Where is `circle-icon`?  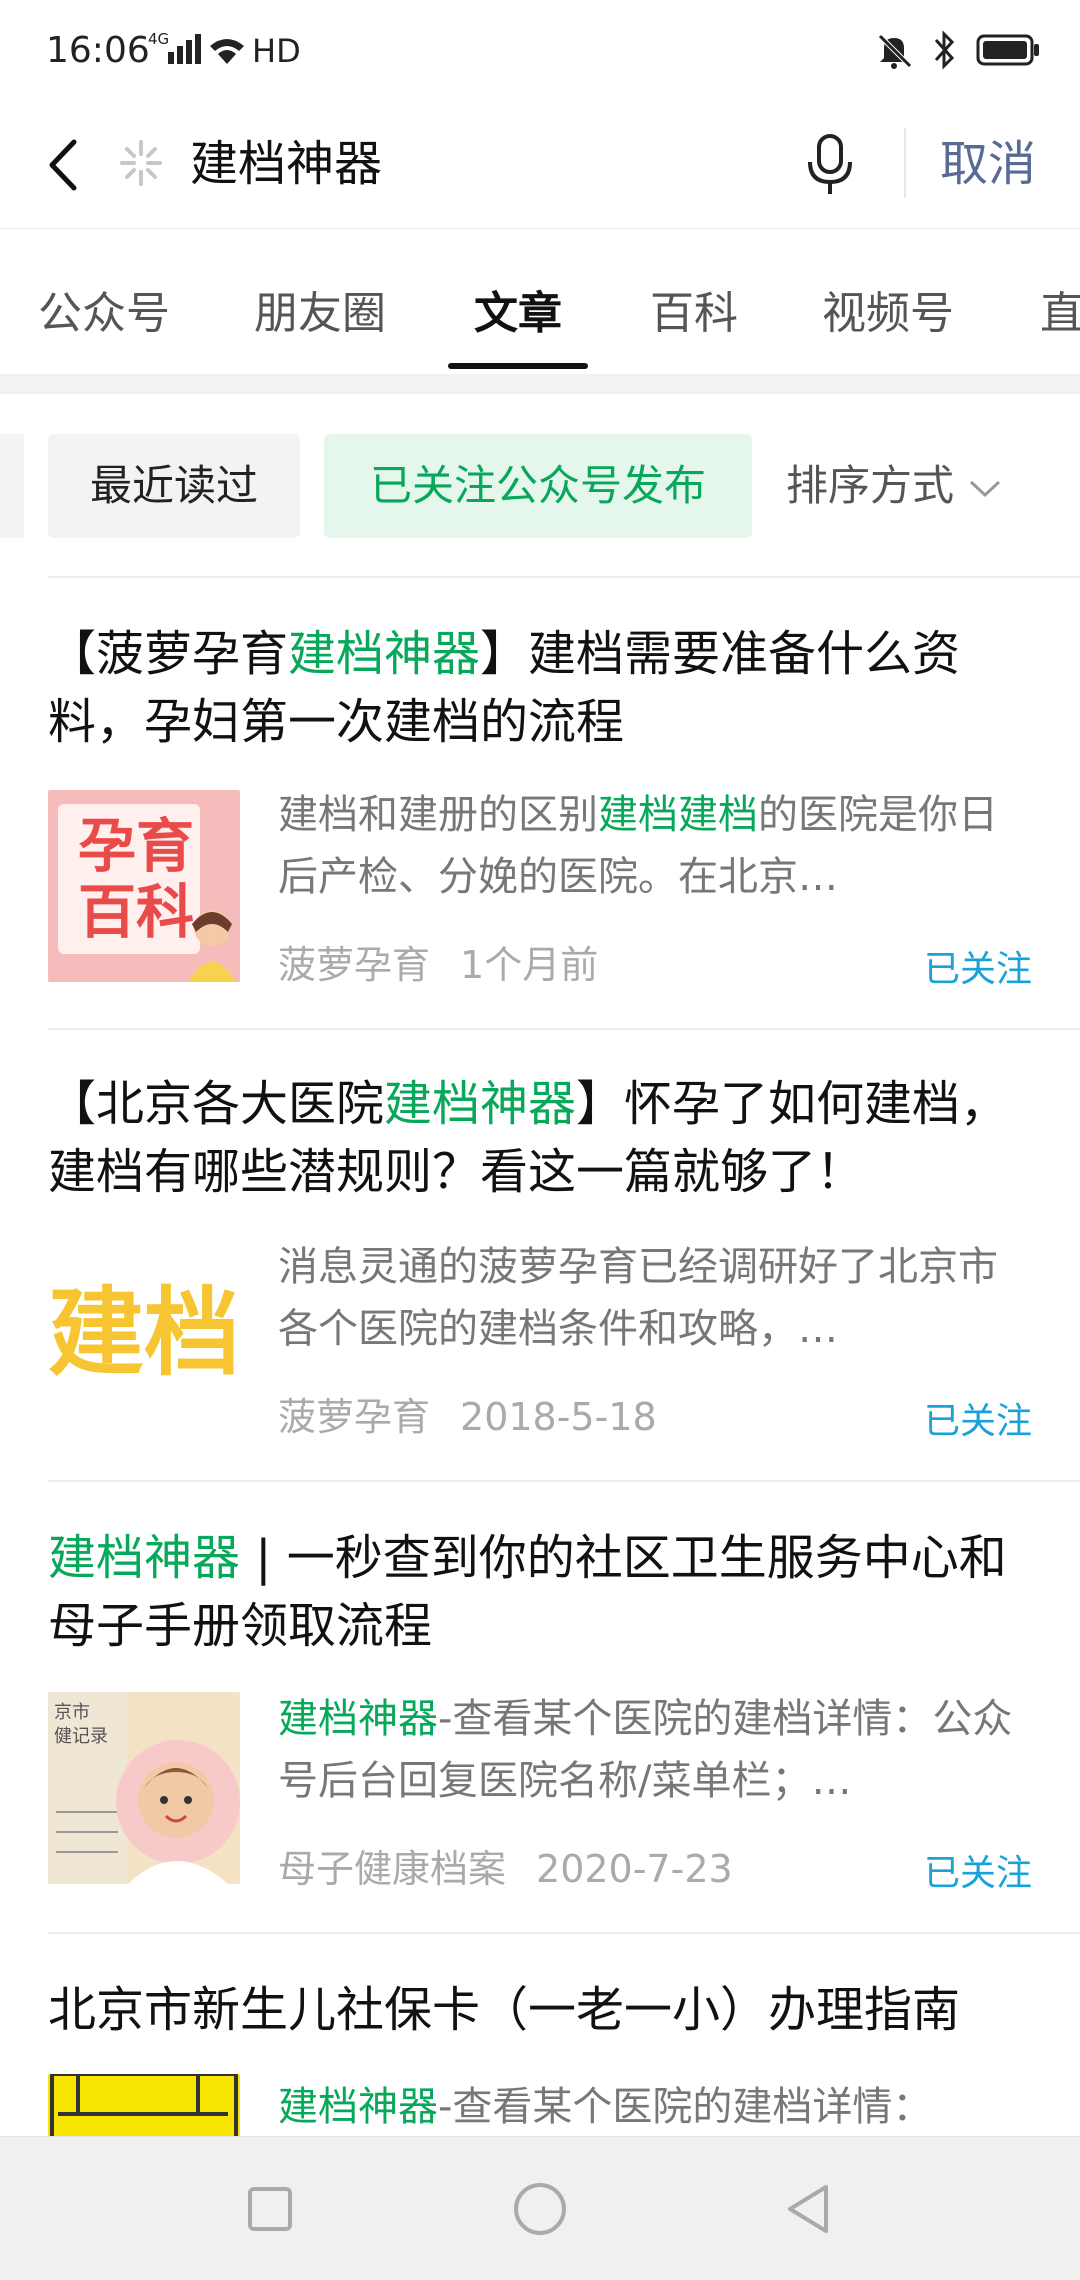
circle-icon is located at coordinates (540, 2209).